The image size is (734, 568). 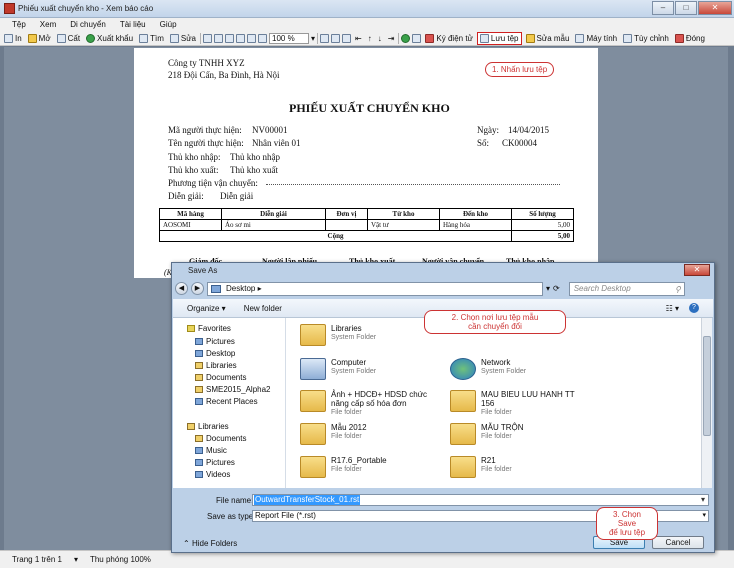 What do you see at coordinates (215, 341) in the screenshot?
I see `nav-pictures: Pictures` at bounding box center [215, 341].